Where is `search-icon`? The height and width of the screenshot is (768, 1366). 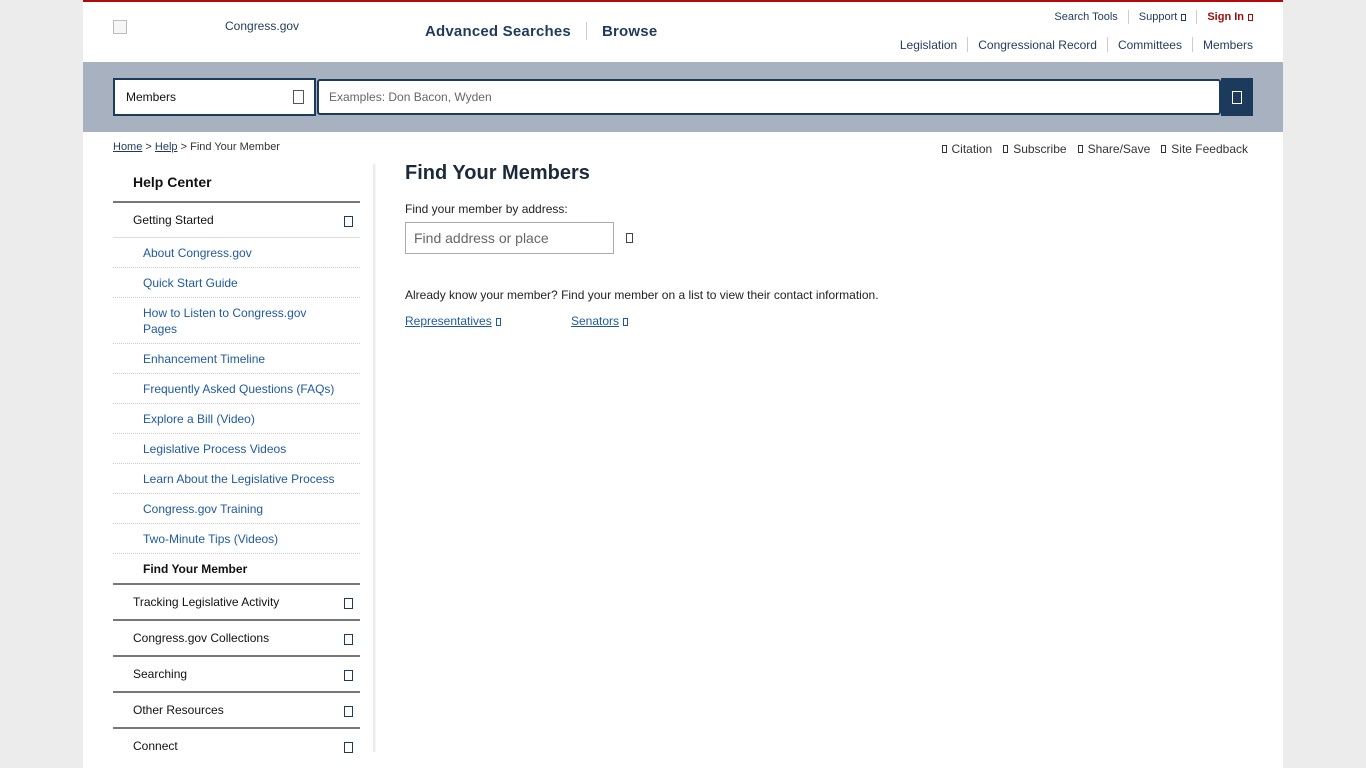
search-icon is located at coordinates (1237, 97).